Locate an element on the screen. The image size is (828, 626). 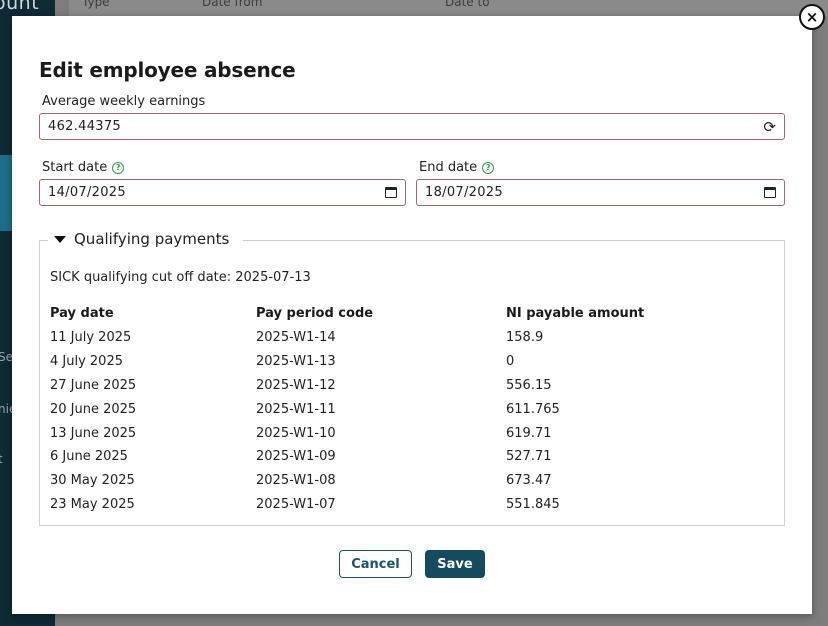
ni-payable-amount-cell: 556.15 is located at coordinates (529, 385).